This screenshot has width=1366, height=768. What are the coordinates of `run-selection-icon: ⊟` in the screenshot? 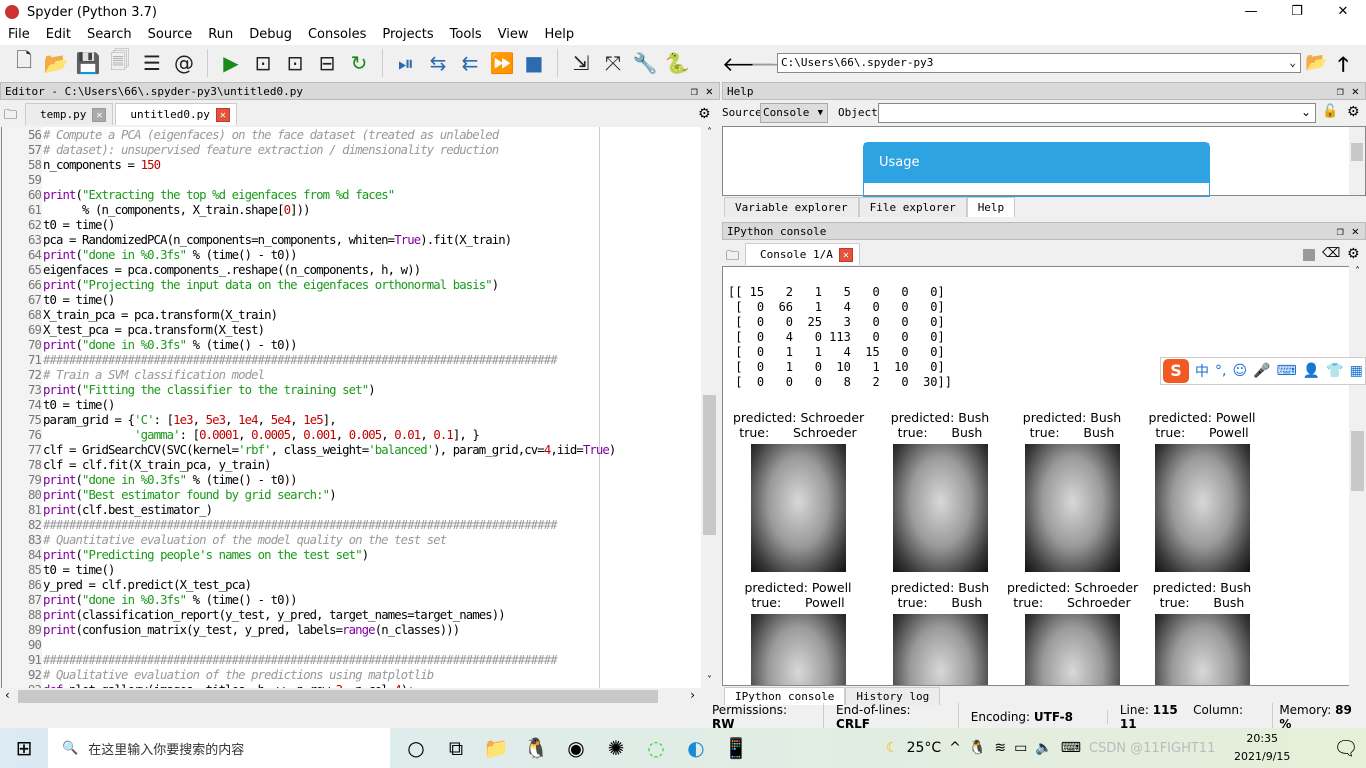 It's located at (327, 63).